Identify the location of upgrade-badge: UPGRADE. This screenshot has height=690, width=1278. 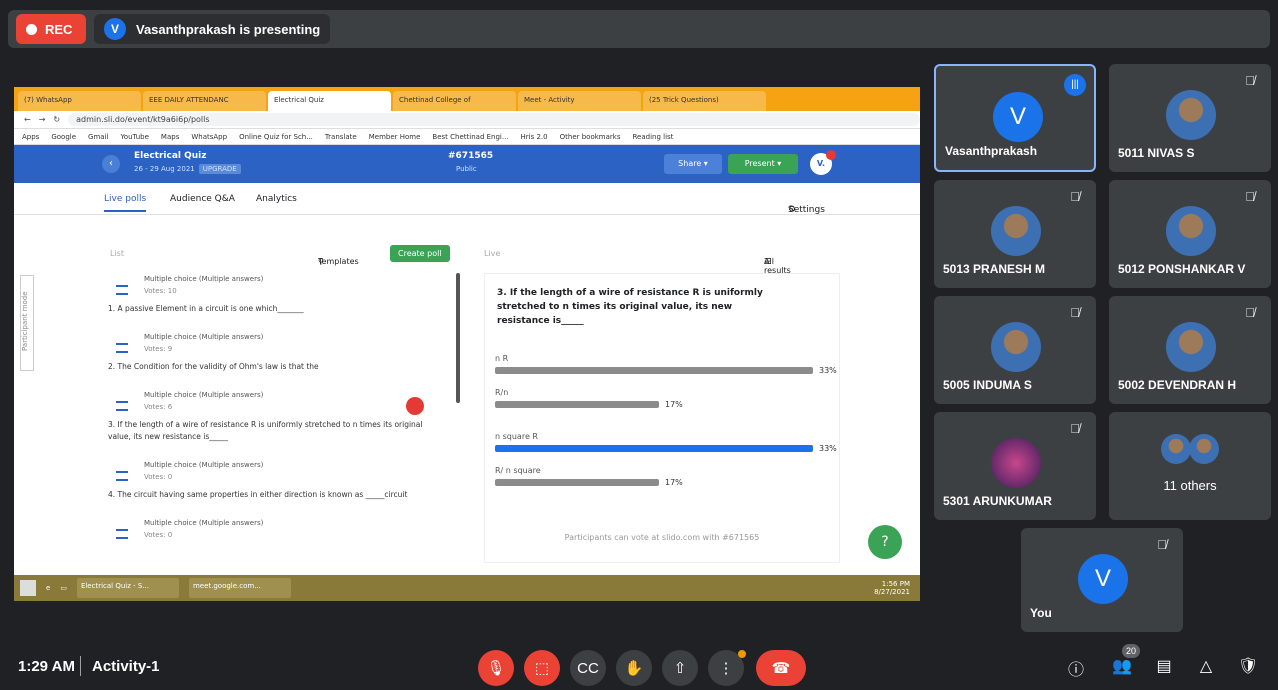
(219, 169).